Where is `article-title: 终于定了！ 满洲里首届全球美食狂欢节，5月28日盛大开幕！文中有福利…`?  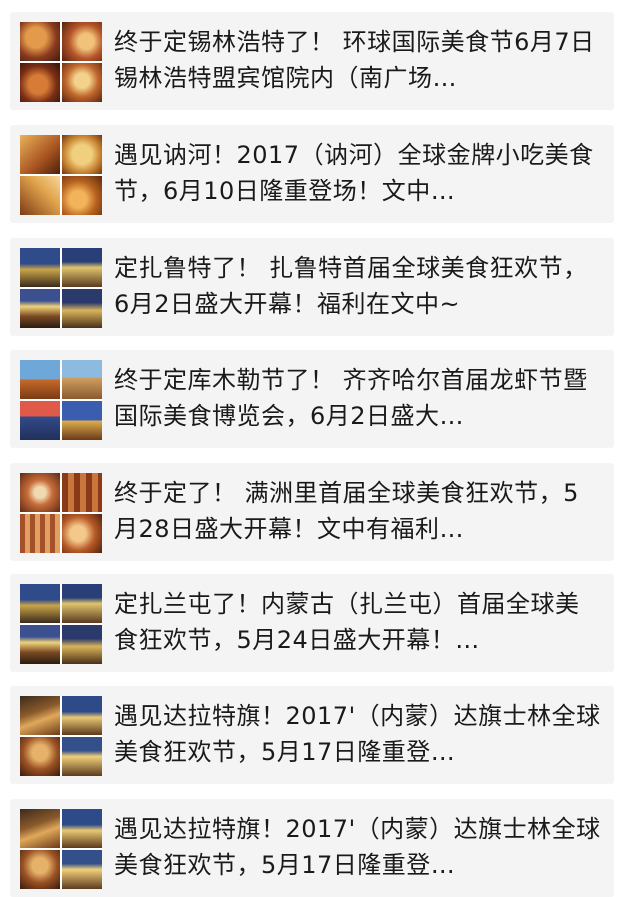
article-title: 终于定了！ 满洲里首届全球美食狂欢节，5月28日盛大开幕！文中有福利… is located at coordinates (358, 511).